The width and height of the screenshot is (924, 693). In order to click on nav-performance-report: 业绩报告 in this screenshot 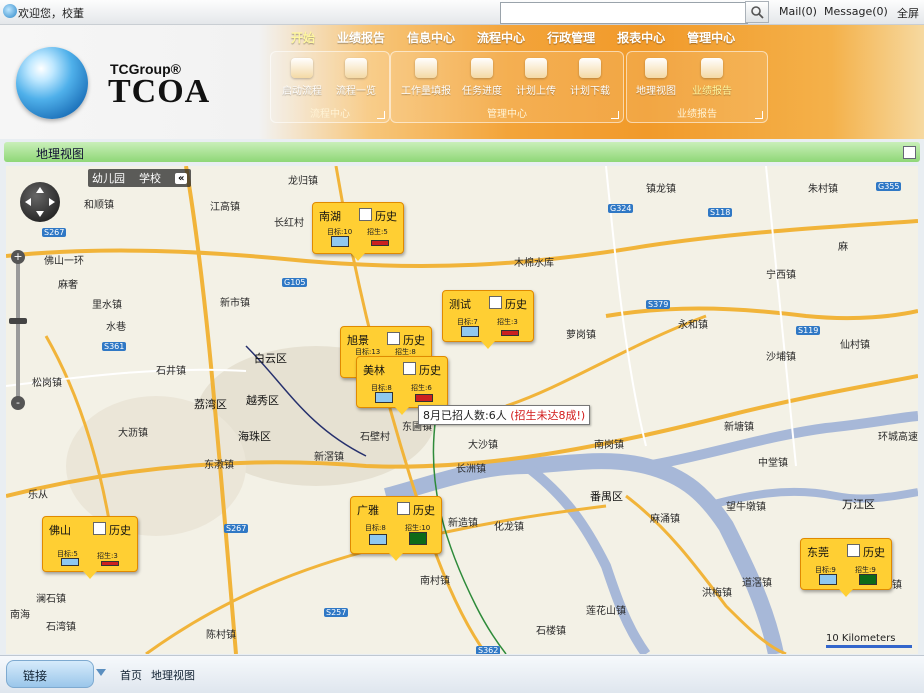, I will do `click(361, 37)`.